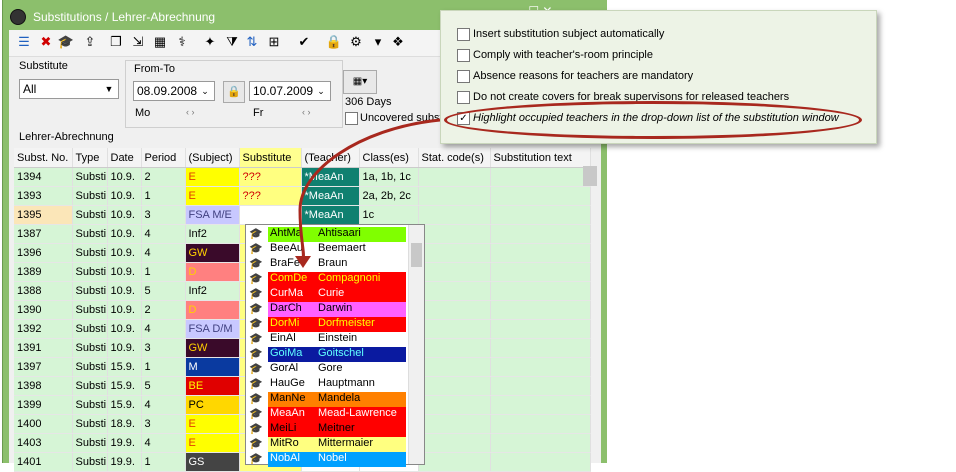 The width and height of the screenshot is (956, 472). Describe the element at coordinates (653, 120) in the screenshot. I see `highlight-ellipse` at that location.